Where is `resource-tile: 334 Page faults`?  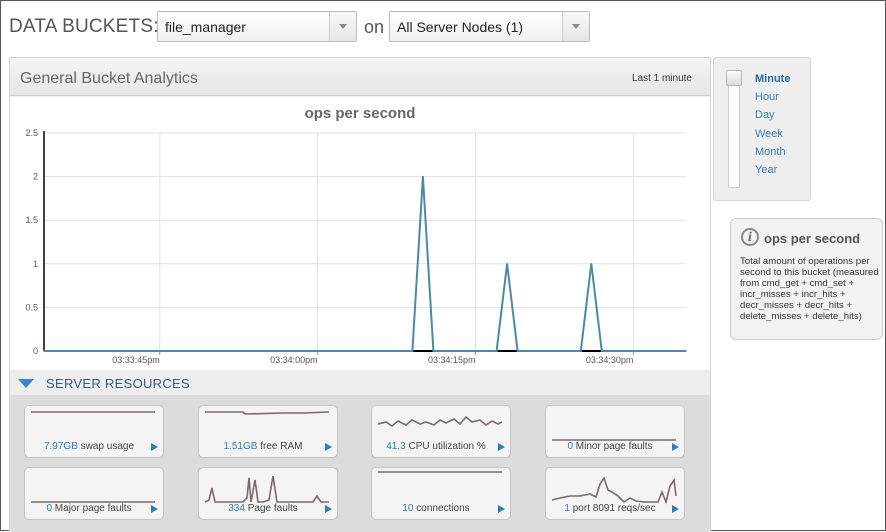 resource-tile: 334 Page faults is located at coordinates (268, 493).